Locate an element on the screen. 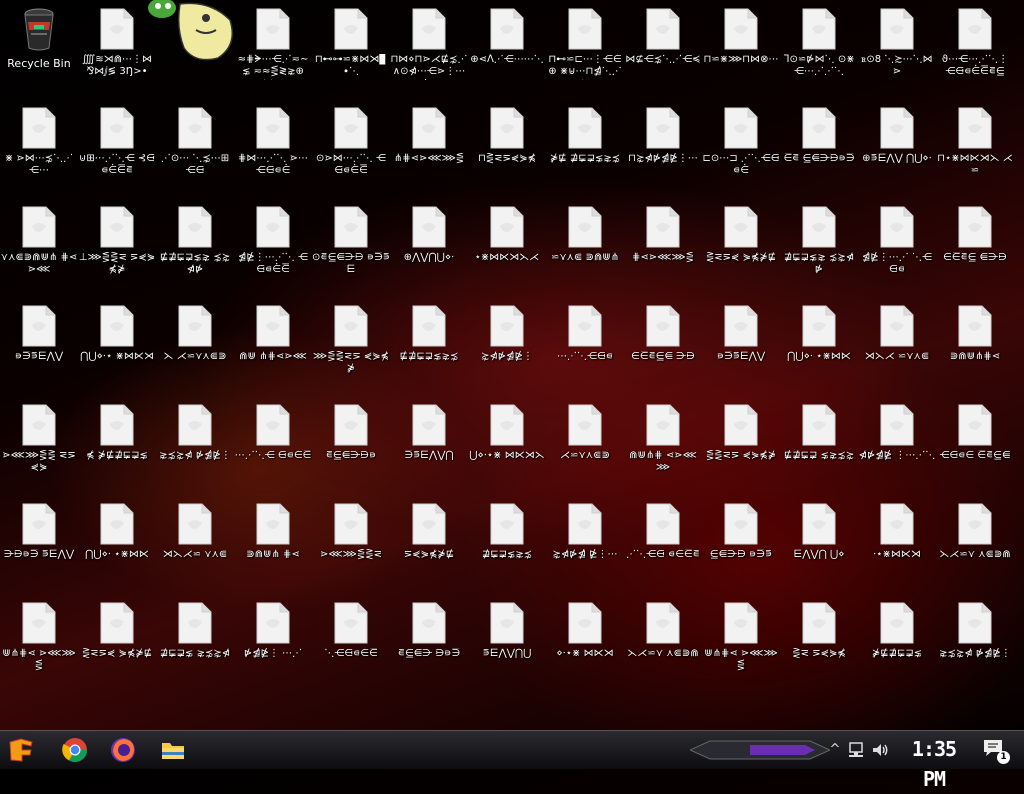 The width and height of the screenshot is (1024, 794). start-button is located at coordinates (21, 750).